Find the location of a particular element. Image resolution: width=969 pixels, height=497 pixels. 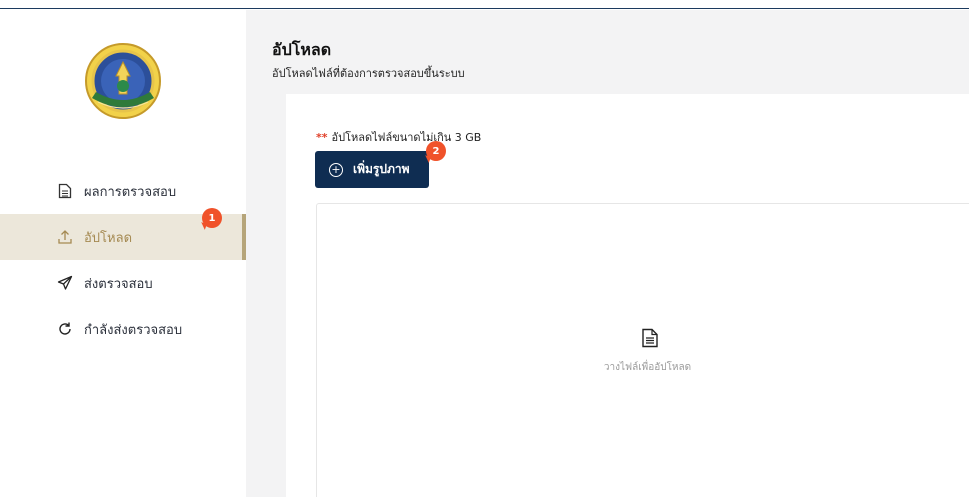

sidebar-item-results: ผลการตรวจสอบ is located at coordinates (123, 191).